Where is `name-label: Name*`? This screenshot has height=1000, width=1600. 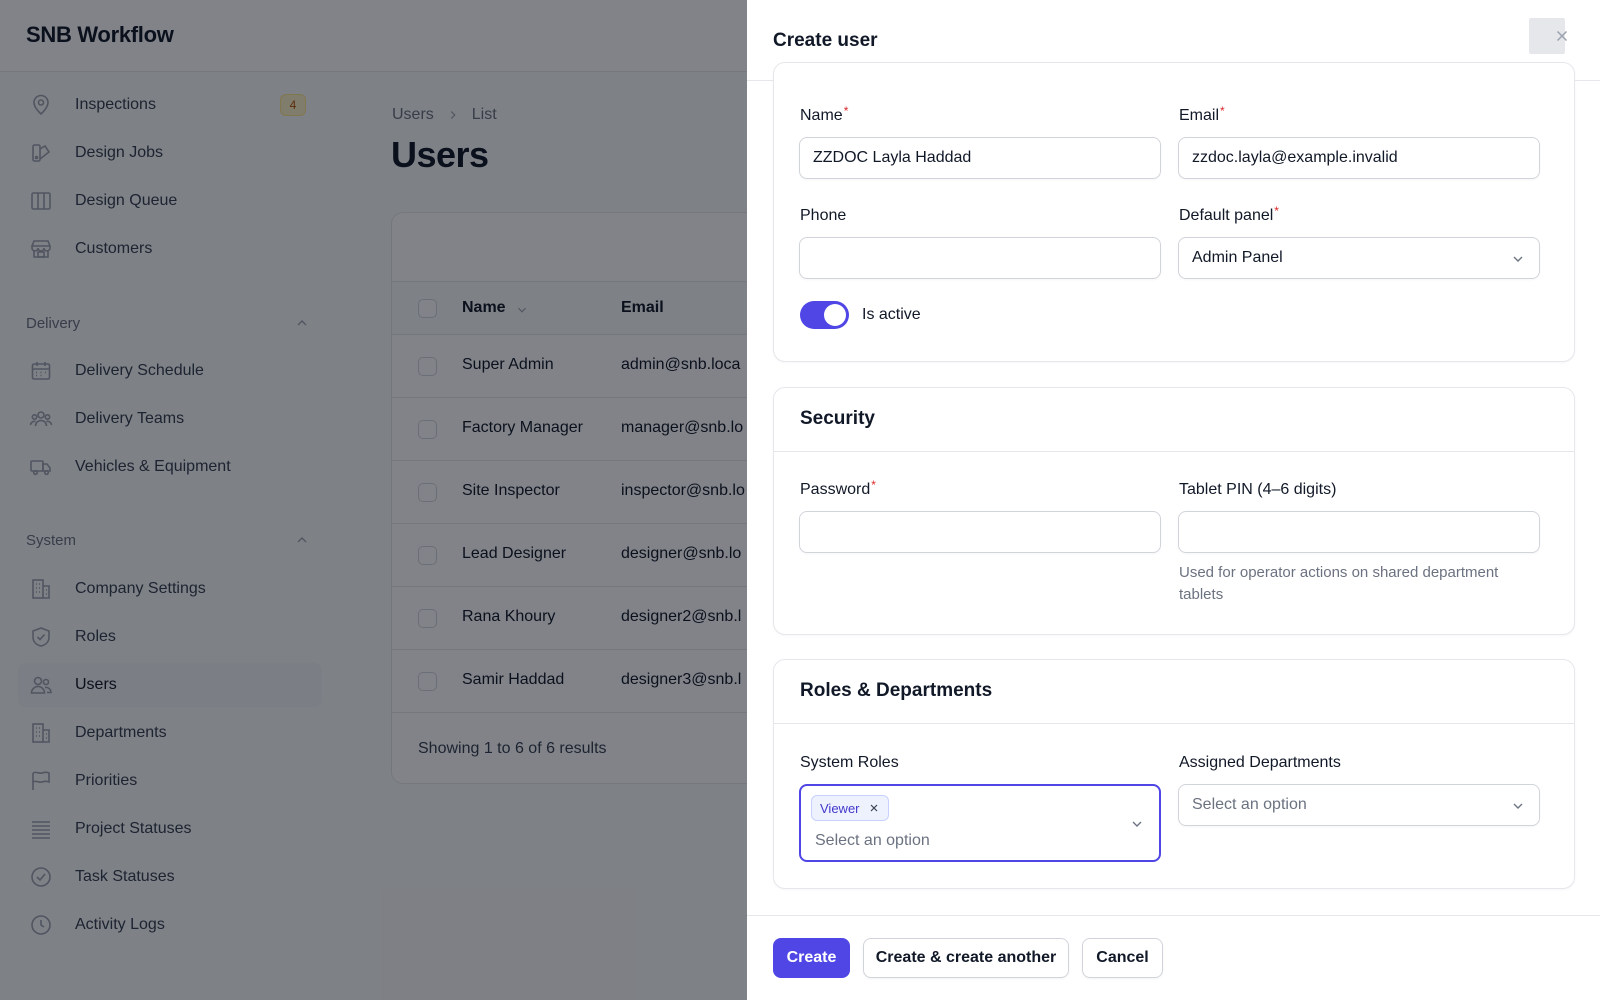 name-label: Name* is located at coordinates (824, 114).